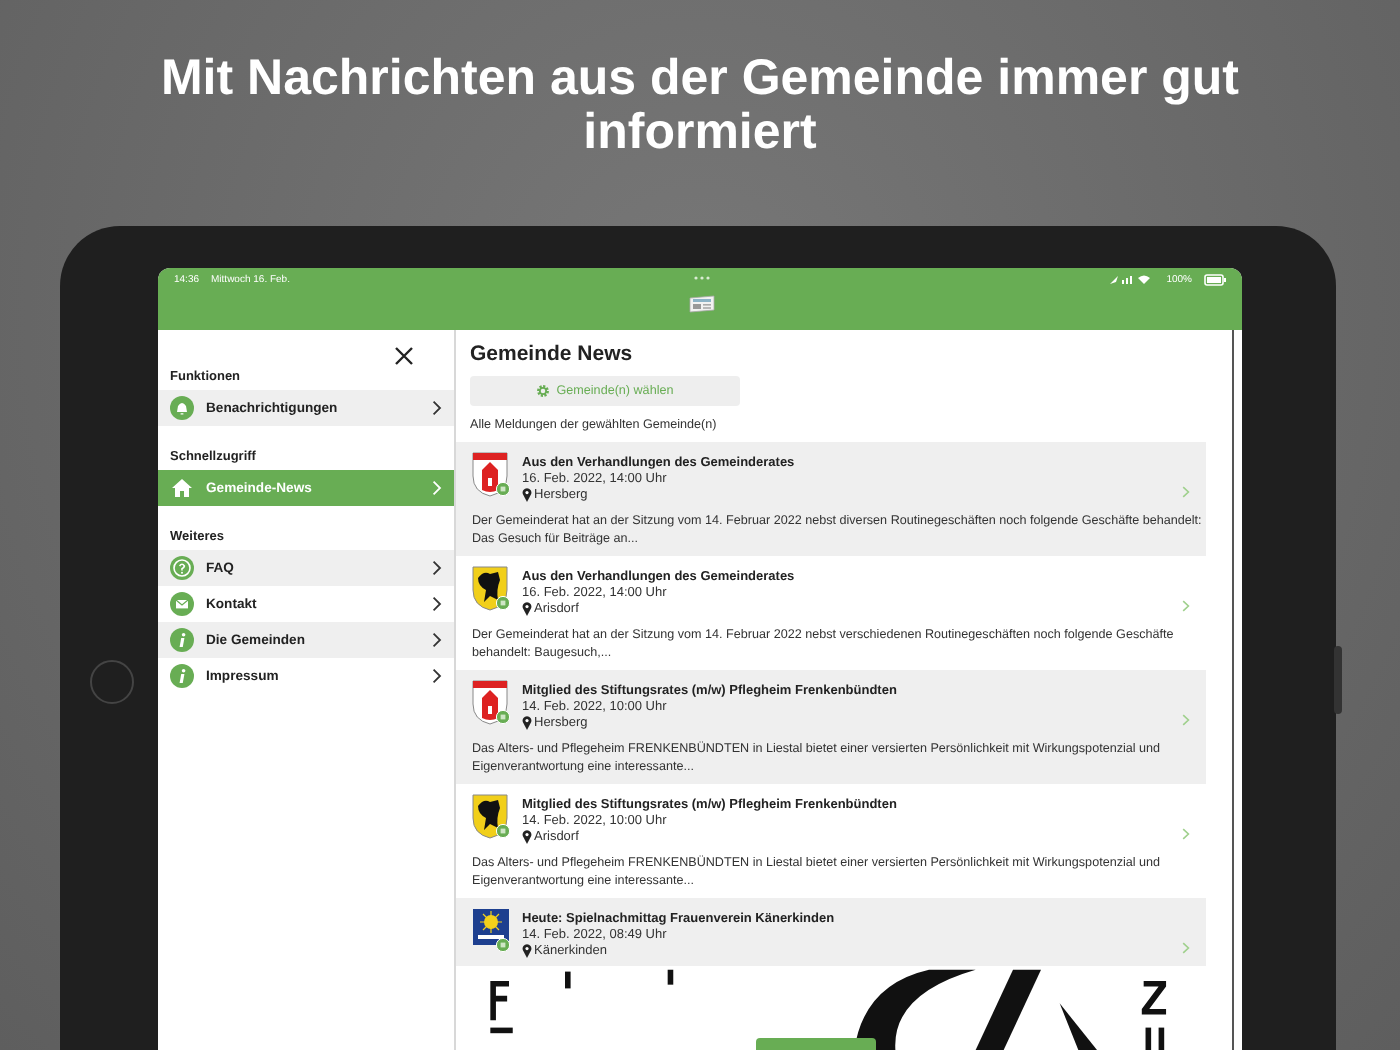 The width and height of the screenshot is (1400, 1050). I want to click on headline: Mit Nachrichten aus der Gemeinde immer gut informiert, so click(699, 105).